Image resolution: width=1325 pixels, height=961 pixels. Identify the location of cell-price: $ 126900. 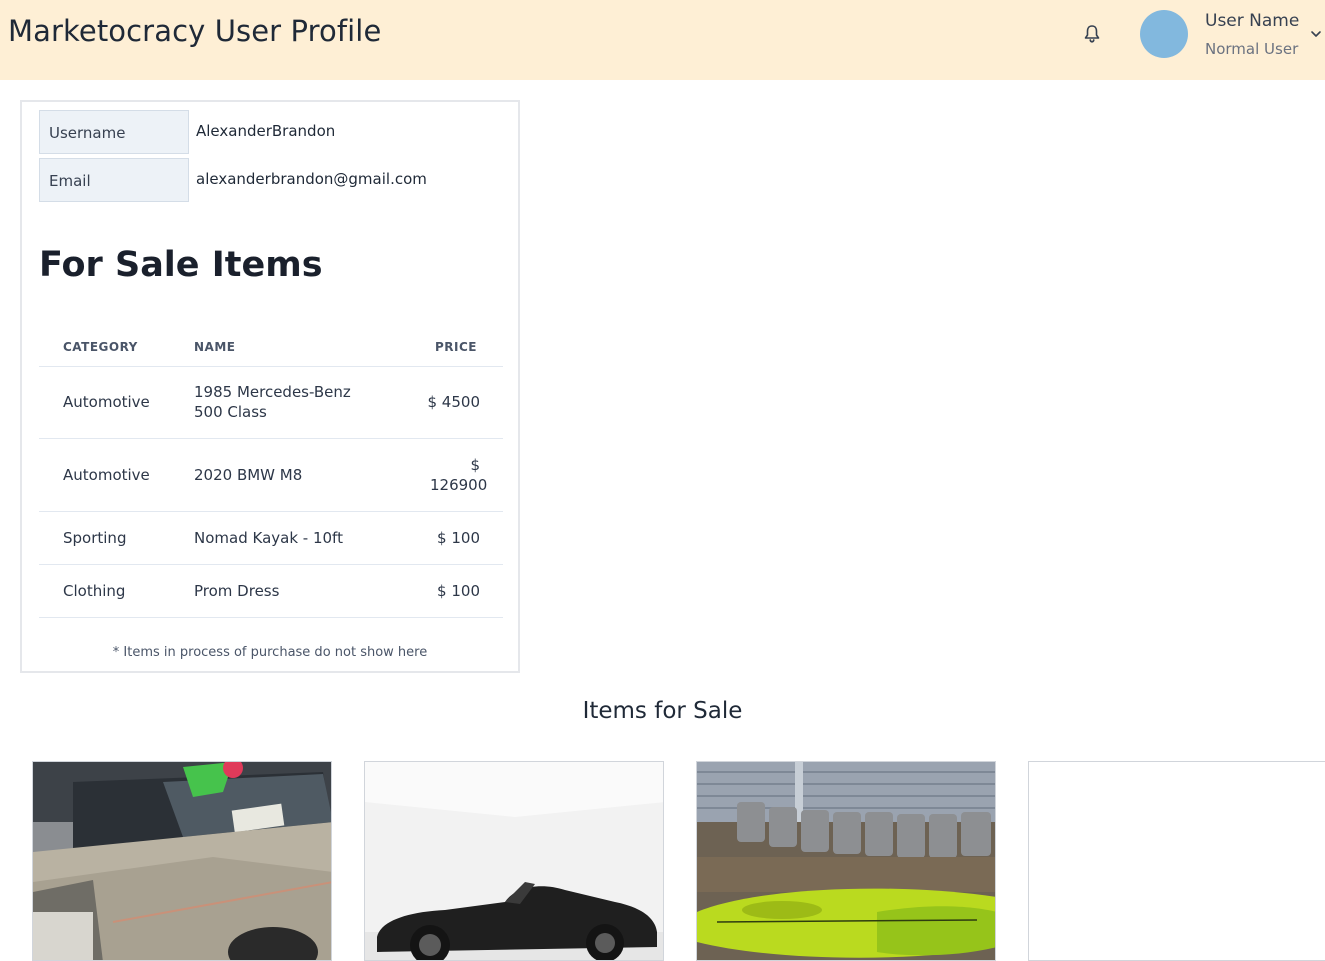
(459, 475).